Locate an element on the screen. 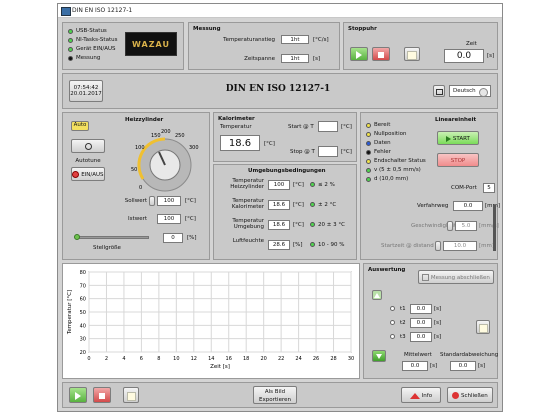 This screenshot has height=420, width=560. x-tick-label: 2 is located at coordinates (106, 359).